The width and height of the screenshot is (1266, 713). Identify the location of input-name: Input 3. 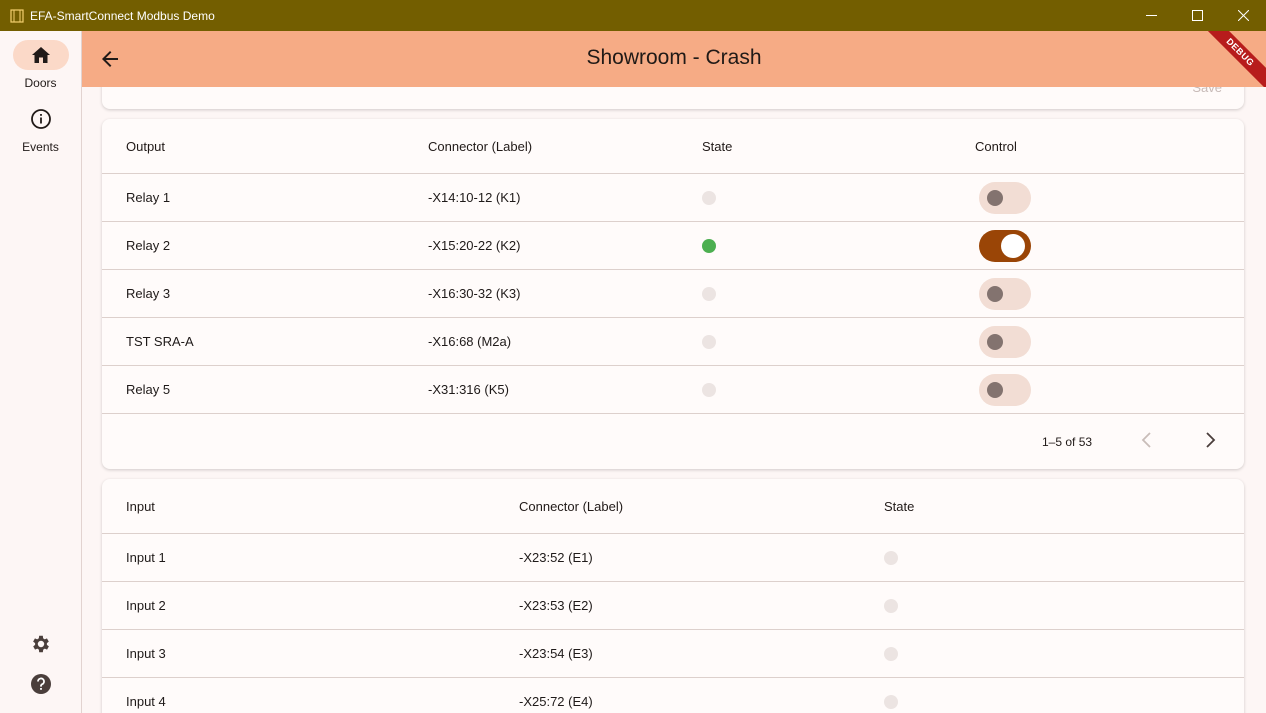
(146, 653).